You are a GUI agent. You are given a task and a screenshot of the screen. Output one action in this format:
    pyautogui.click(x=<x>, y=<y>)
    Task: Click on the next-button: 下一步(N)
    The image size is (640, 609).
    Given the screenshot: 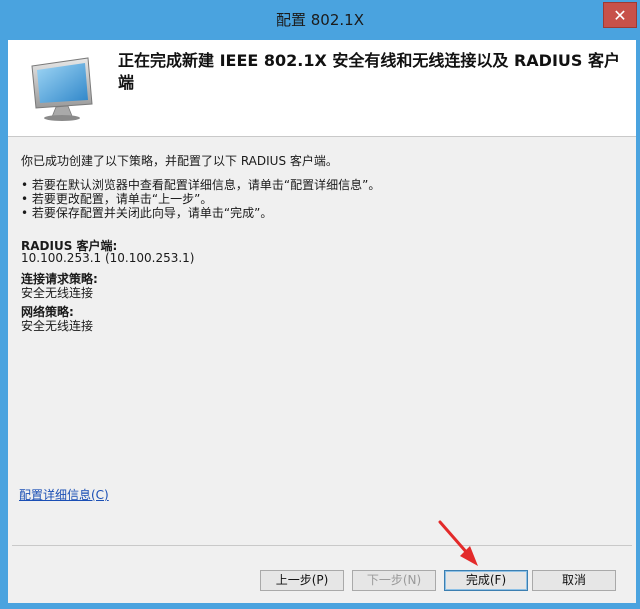 What is the action you would take?
    pyautogui.click(x=394, y=580)
    